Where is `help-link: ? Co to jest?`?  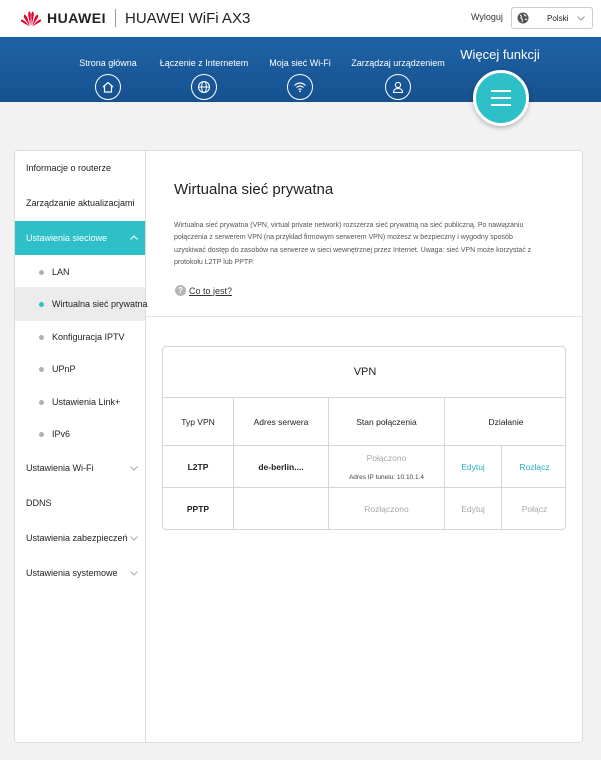
help-link: ? Co to jest? is located at coordinates (203, 290).